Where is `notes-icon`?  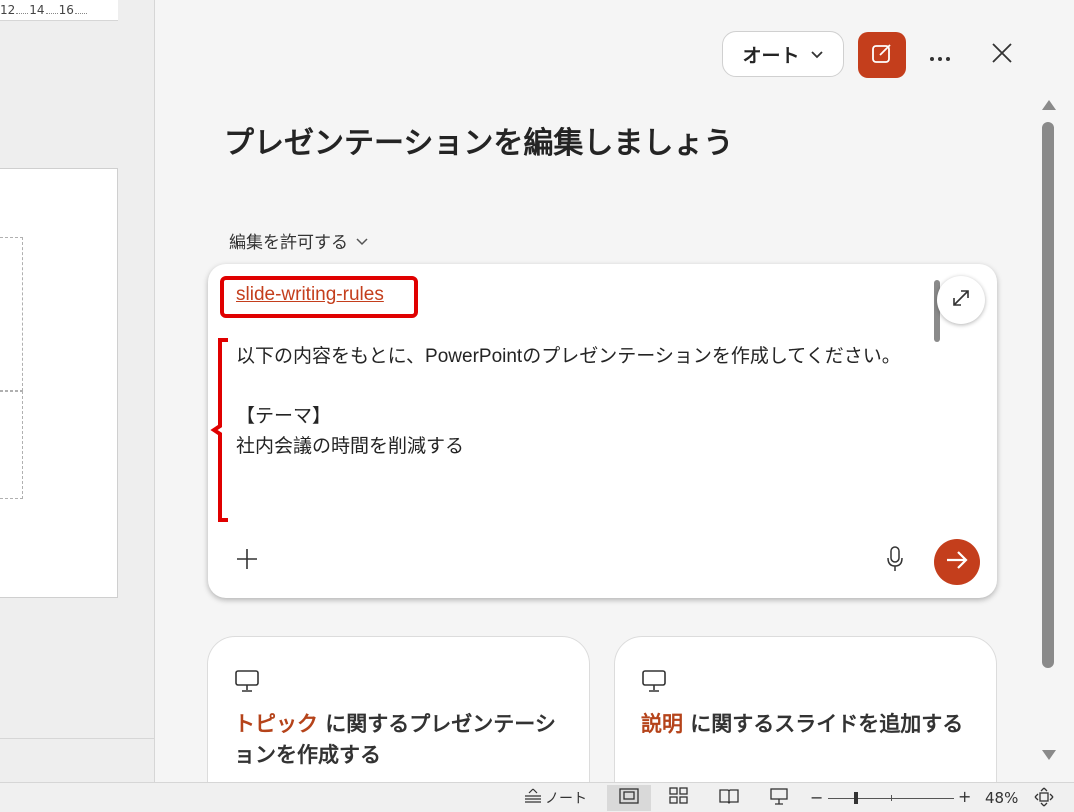 notes-icon is located at coordinates (533, 798).